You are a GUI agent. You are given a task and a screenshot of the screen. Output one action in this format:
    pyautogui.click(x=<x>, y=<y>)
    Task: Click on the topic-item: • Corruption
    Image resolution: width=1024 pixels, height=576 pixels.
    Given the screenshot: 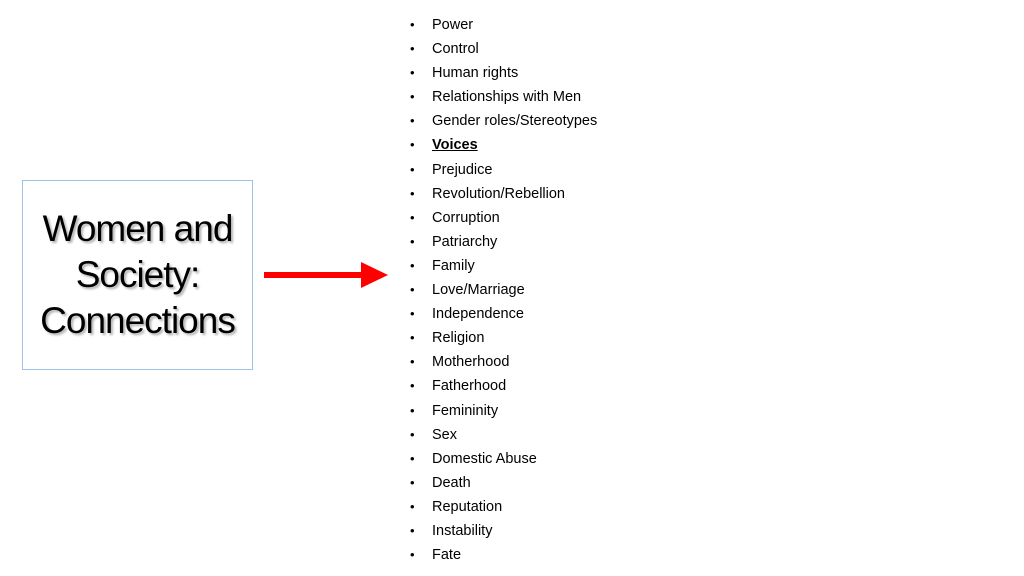 What is the action you would take?
    pyautogui.click(x=503, y=218)
    